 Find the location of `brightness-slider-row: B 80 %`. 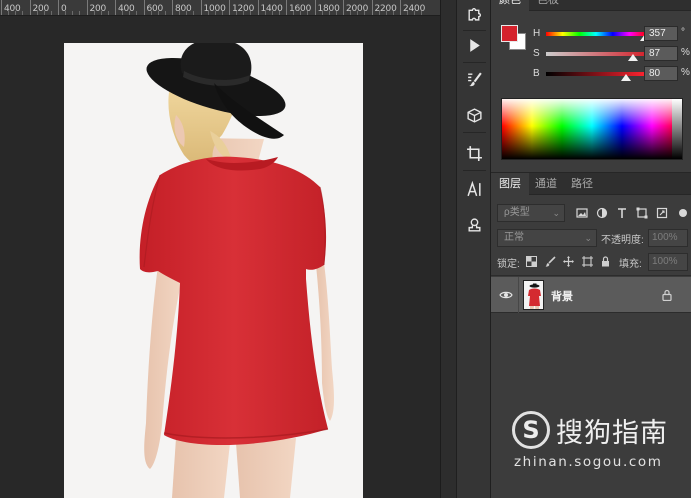

brightness-slider-row: B 80 % is located at coordinates (611, 74).